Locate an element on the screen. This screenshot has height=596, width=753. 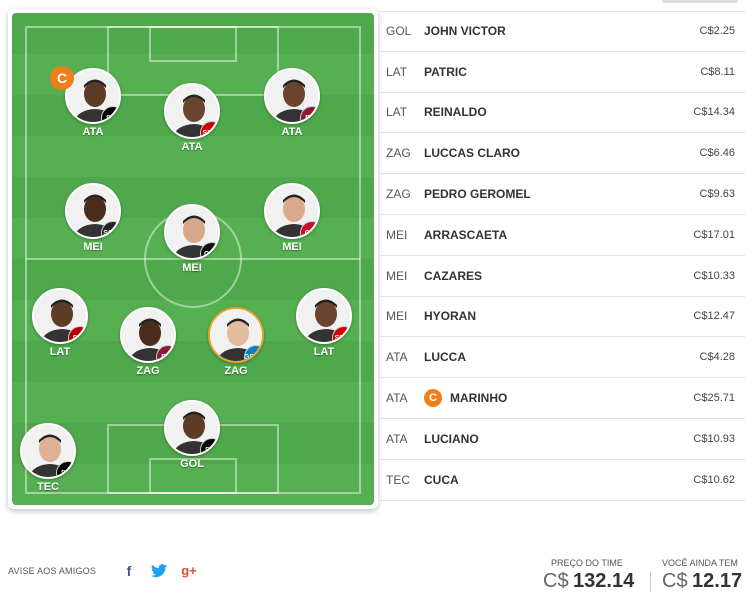
player-row: MEI HYORAN C$12.47 is located at coordinates (561, 317).